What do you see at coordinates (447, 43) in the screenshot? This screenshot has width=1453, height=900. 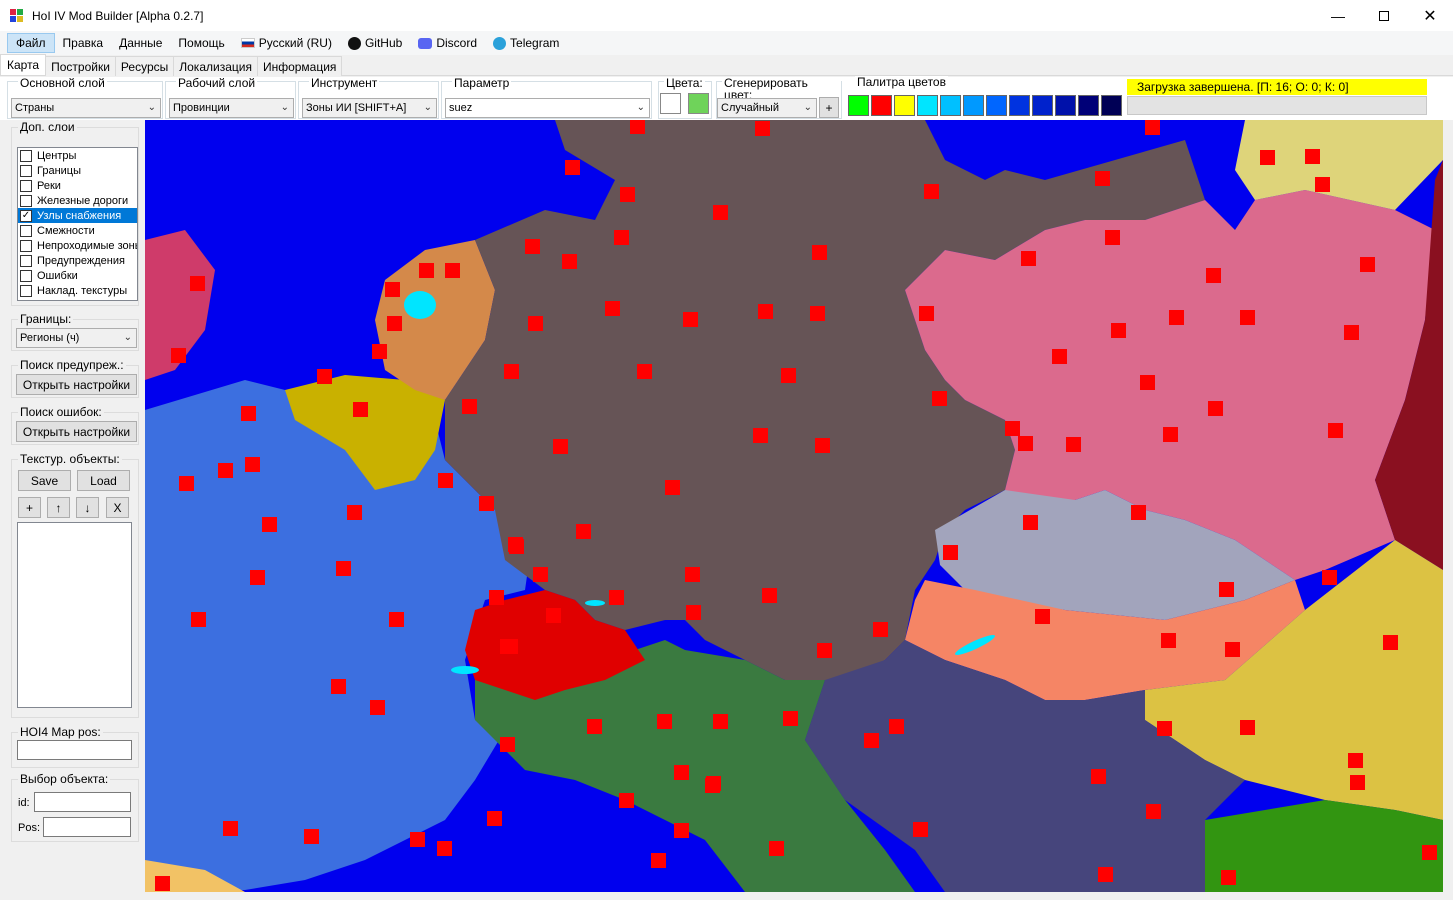 I see `menu-discord: Discord` at bounding box center [447, 43].